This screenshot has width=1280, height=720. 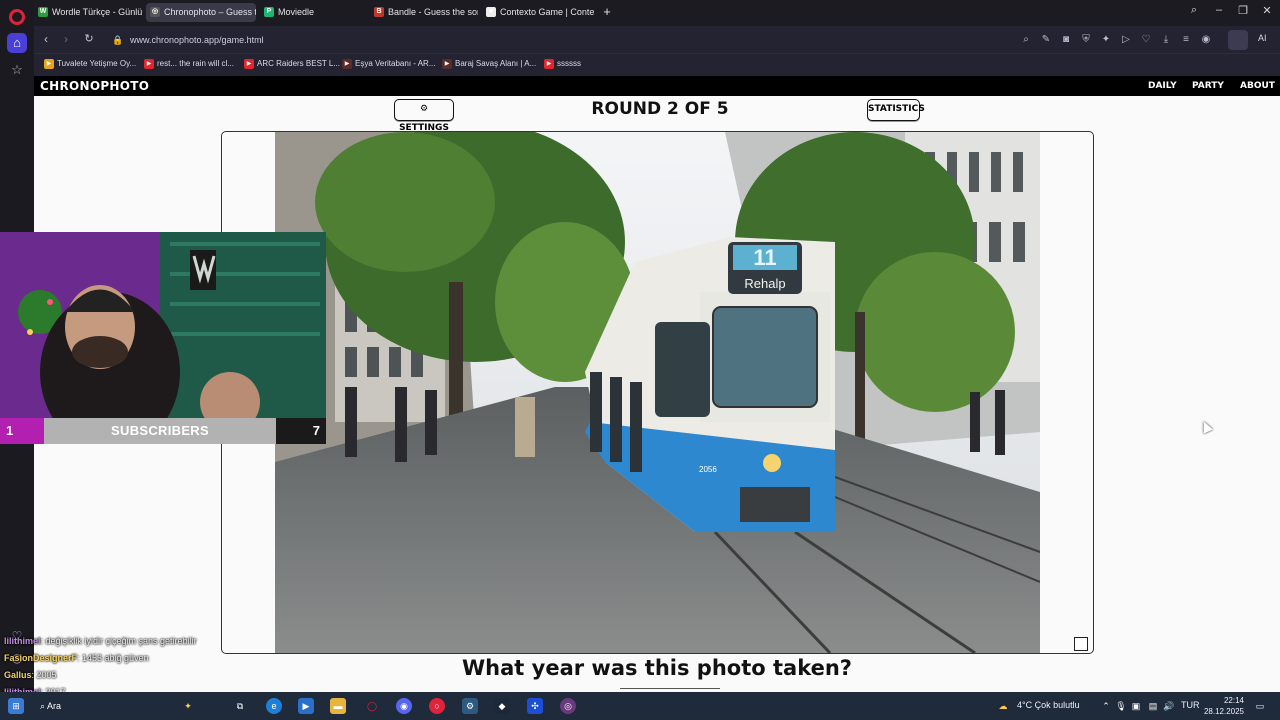 What do you see at coordinates (160, 430) in the screenshot?
I see `subscribers-label: SUBSCRIBERS` at bounding box center [160, 430].